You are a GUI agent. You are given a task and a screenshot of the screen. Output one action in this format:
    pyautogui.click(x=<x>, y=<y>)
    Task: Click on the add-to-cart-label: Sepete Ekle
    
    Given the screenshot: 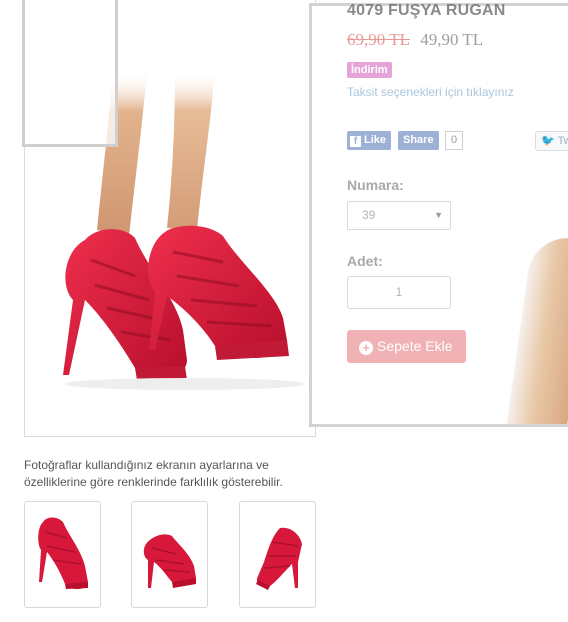 What is the action you would take?
    pyautogui.click(x=415, y=346)
    